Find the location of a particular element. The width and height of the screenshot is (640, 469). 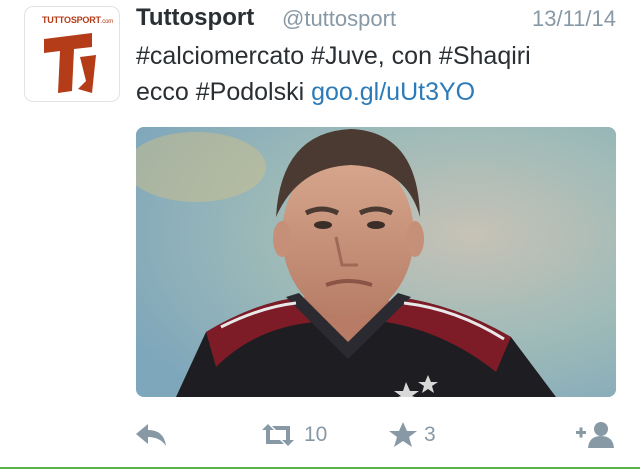

reply-icon is located at coordinates (151, 435).